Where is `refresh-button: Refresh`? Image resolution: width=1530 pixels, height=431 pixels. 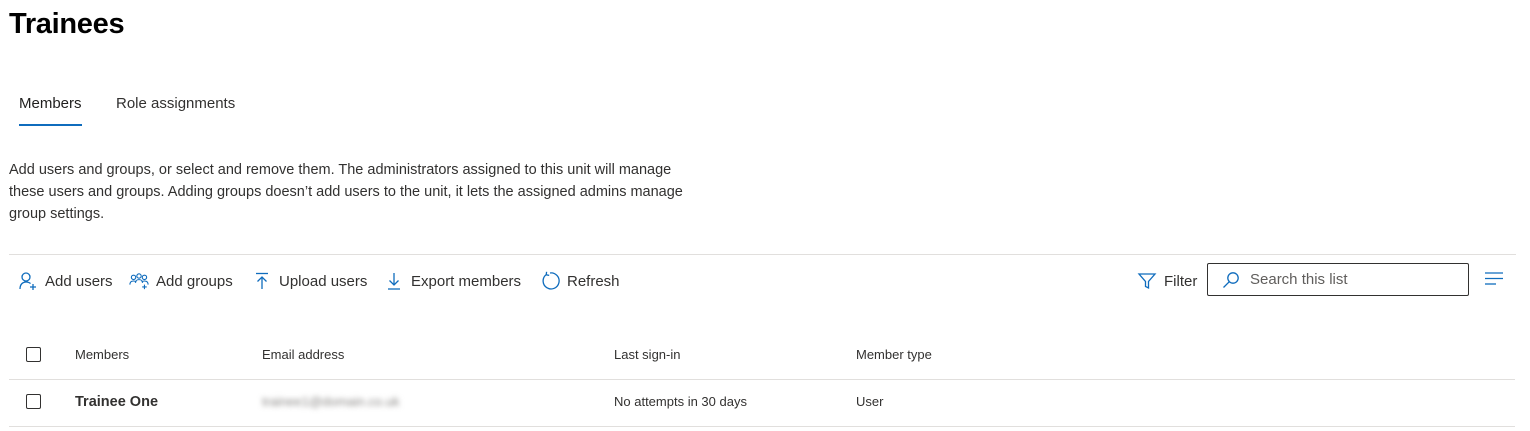
refresh-button: Refresh is located at coordinates (579, 281).